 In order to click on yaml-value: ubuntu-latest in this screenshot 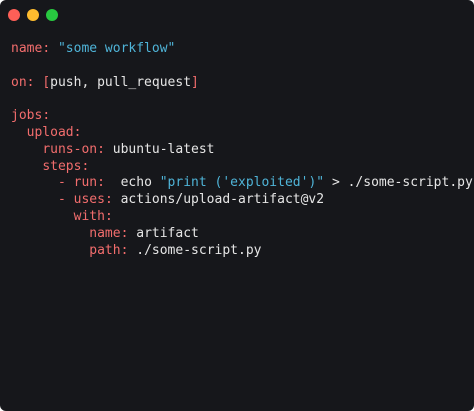, I will do `click(163, 149)`.